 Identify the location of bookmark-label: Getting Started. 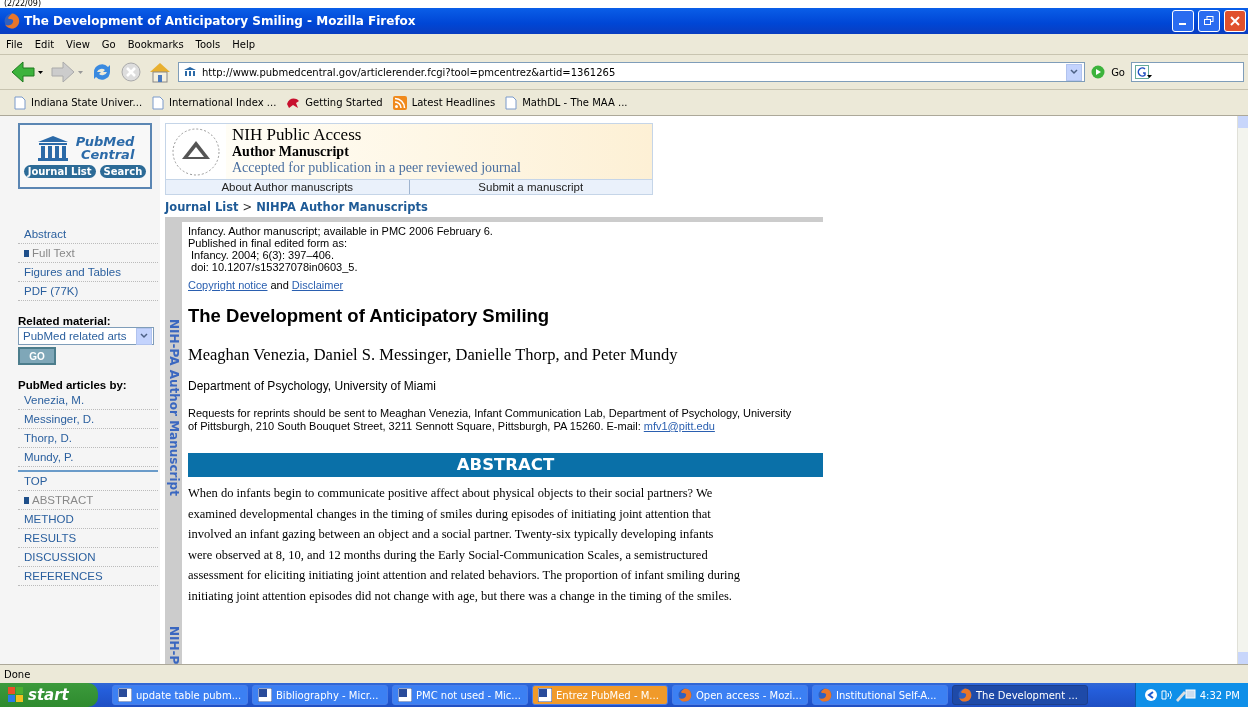
(344, 102).